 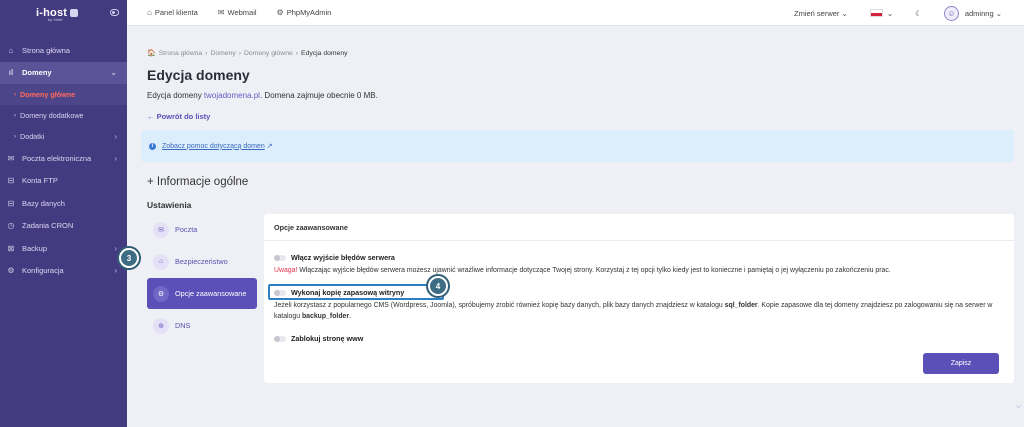 What do you see at coordinates (232, 95) in the screenshot?
I see `domain-link: twojadomena.pl` at bounding box center [232, 95].